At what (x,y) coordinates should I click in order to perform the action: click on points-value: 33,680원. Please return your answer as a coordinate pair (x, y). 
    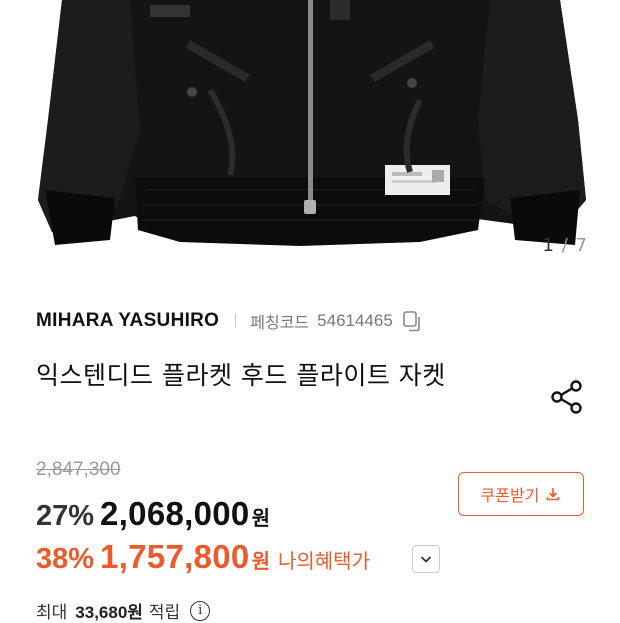
    Looking at the image, I should click on (109, 612).